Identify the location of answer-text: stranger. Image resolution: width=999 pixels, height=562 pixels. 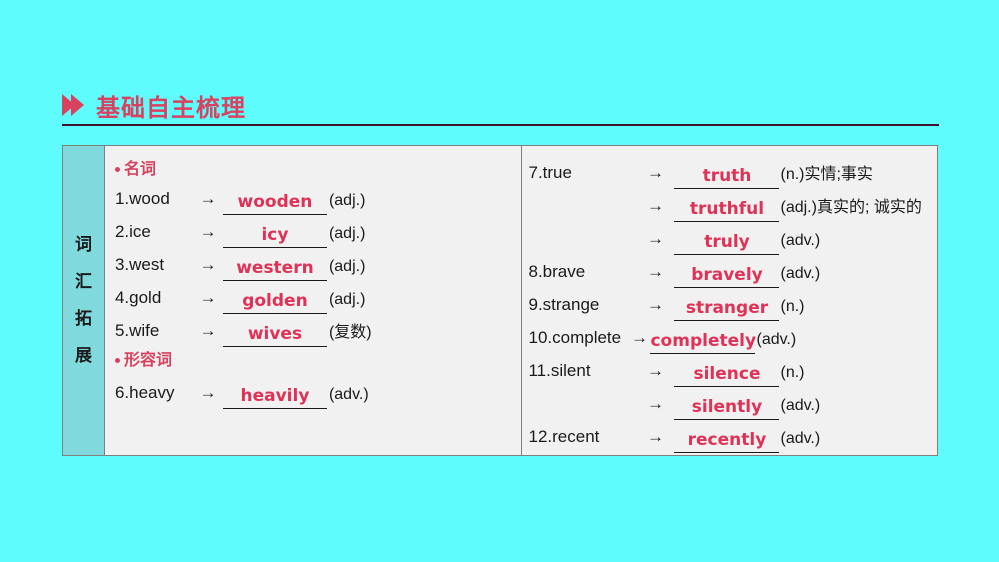
(727, 308).